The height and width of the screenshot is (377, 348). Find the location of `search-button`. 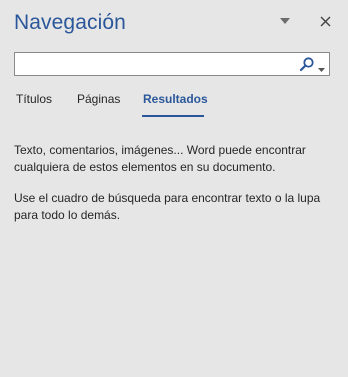

search-button is located at coordinates (307, 64).